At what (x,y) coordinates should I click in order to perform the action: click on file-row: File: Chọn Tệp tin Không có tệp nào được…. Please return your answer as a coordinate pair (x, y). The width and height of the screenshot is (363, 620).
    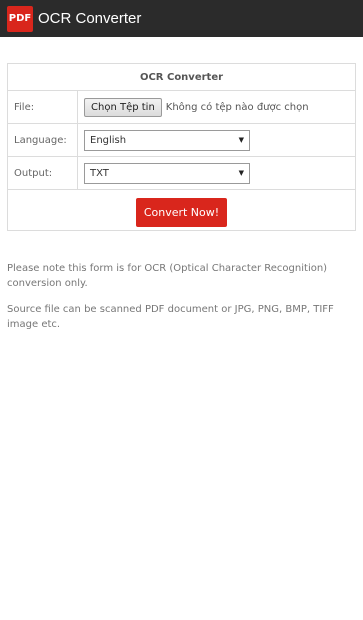
    Looking at the image, I should click on (181, 107).